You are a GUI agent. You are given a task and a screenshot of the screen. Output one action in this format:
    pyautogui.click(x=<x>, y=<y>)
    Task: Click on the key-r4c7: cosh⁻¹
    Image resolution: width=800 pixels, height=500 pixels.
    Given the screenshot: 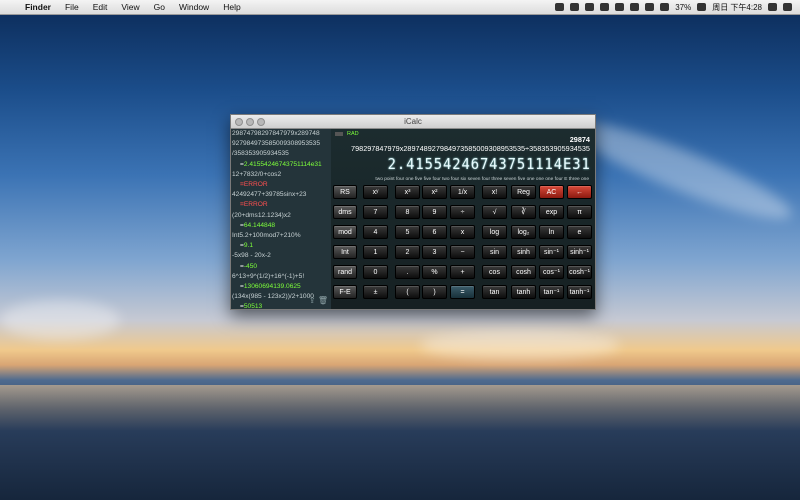 What is the action you would take?
    pyautogui.click(x=579, y=272)
    